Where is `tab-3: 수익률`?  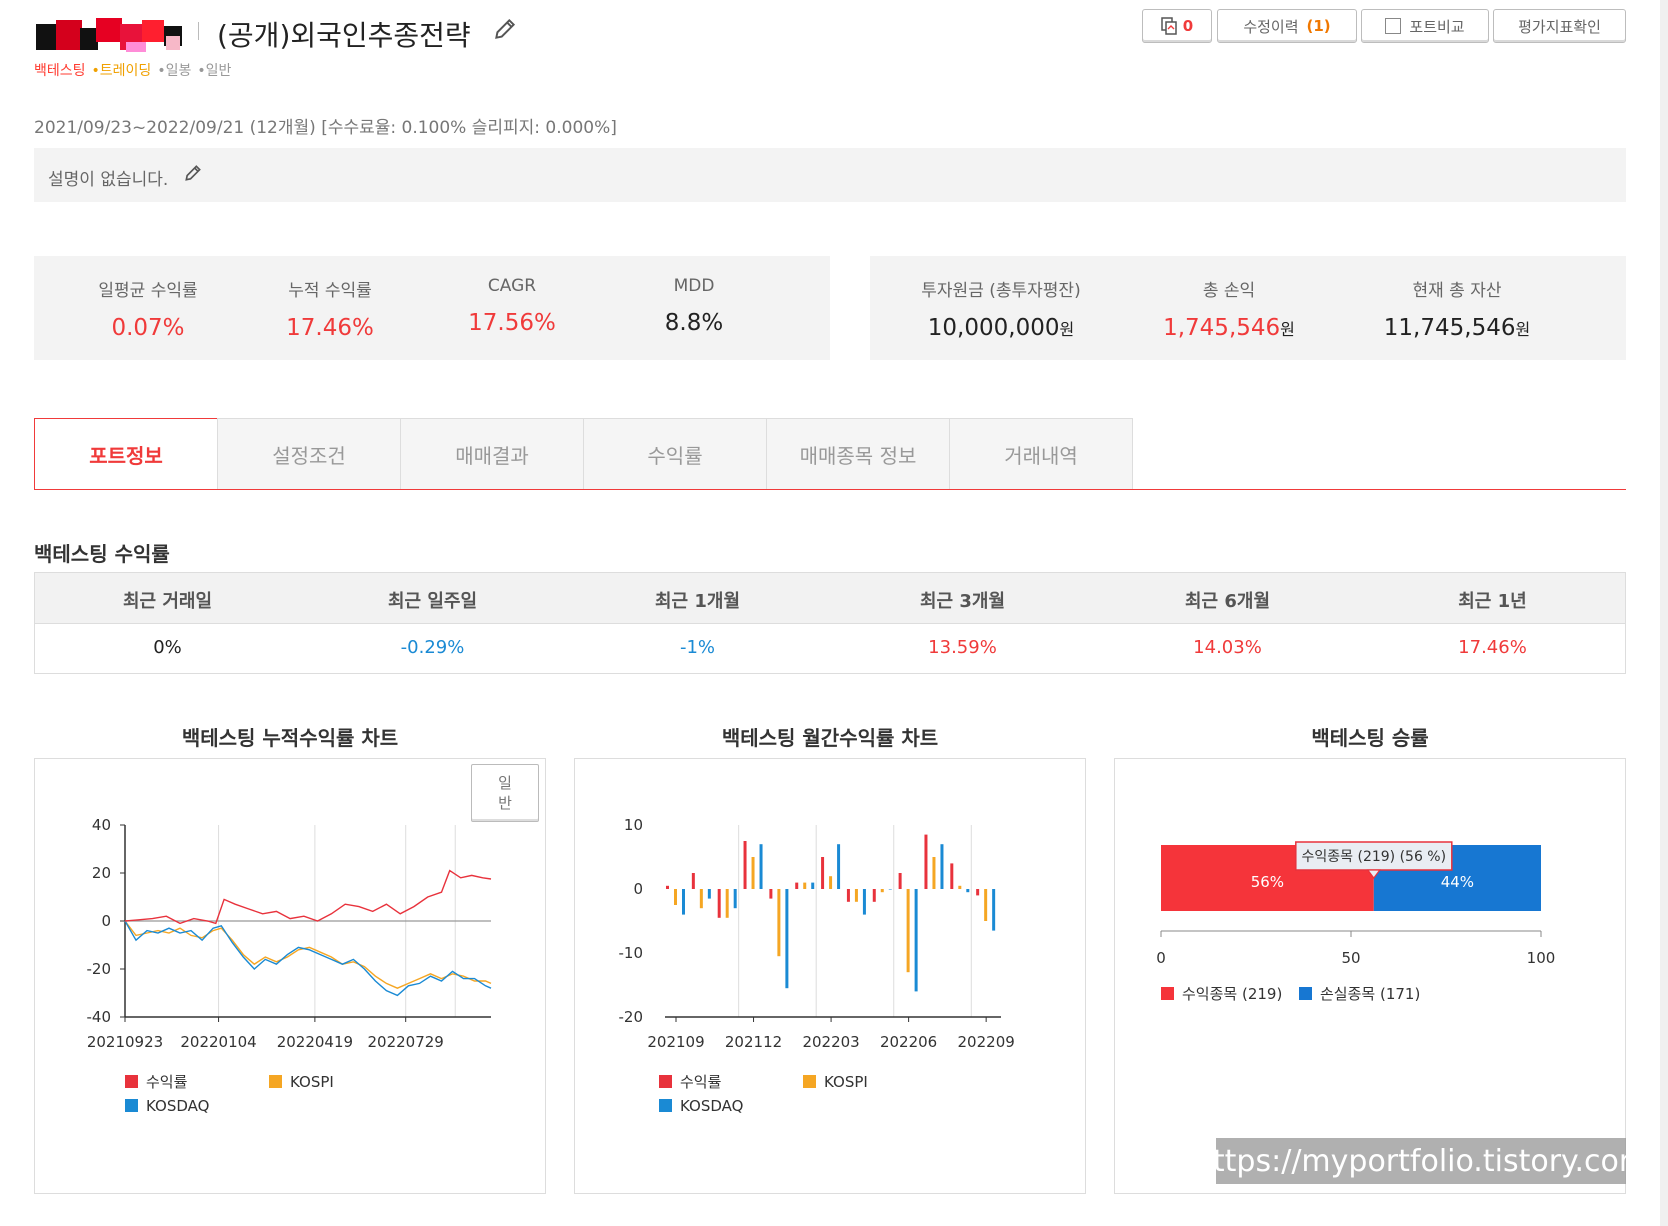
tab-3: 수익률 is located at coordinates (675, 454).